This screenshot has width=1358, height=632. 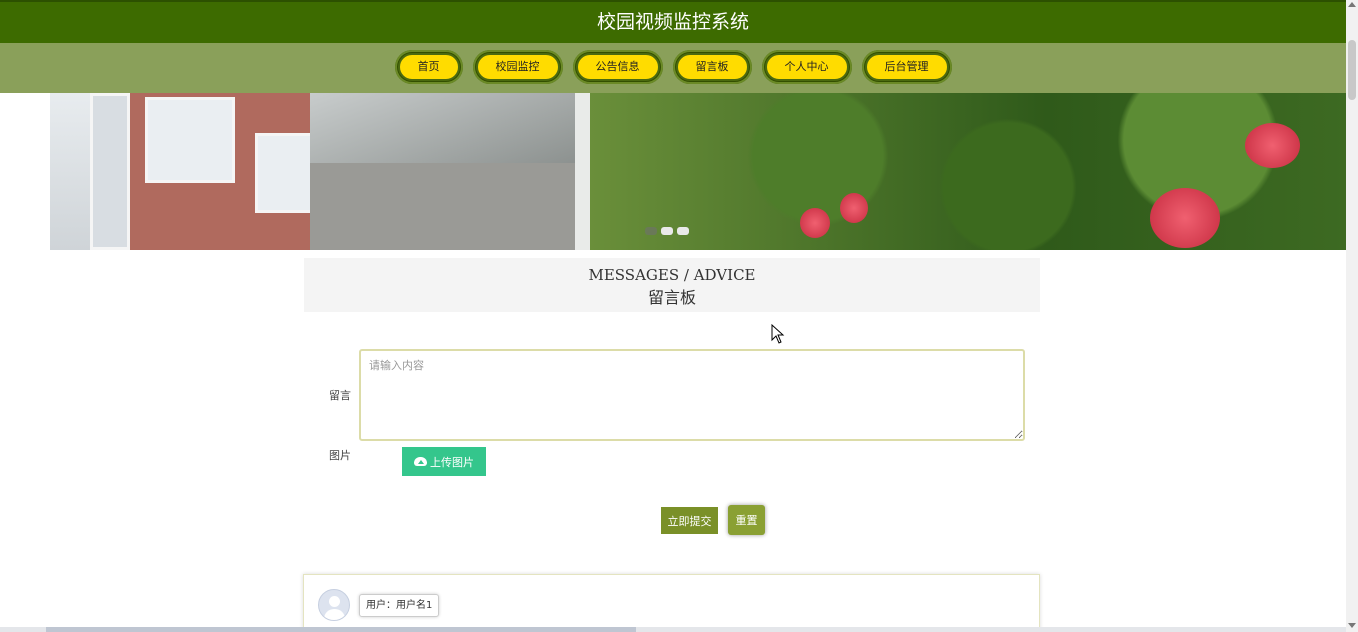 I want to click on nav-item-home: 首页, so click(x=428, y=67).